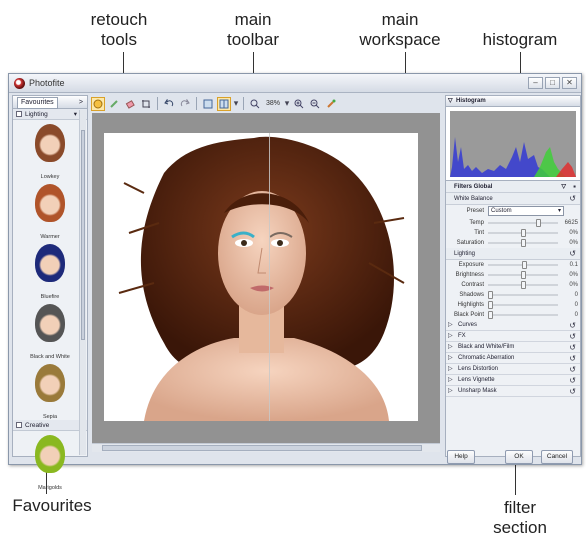  Describe the element at coordinates (513, 101) in the screenshot. I see `histogram-header: ▽ Histogram` at that location.